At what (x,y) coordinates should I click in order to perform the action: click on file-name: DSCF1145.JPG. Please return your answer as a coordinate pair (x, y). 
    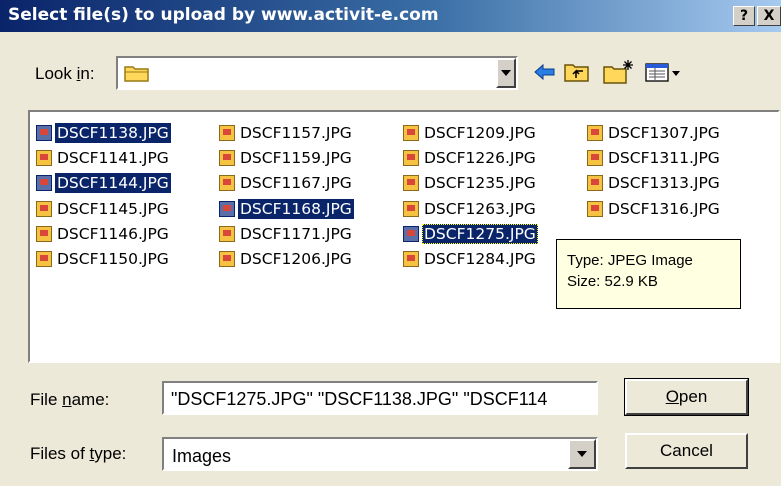
    Looking at the image, I should click on (113, 209).